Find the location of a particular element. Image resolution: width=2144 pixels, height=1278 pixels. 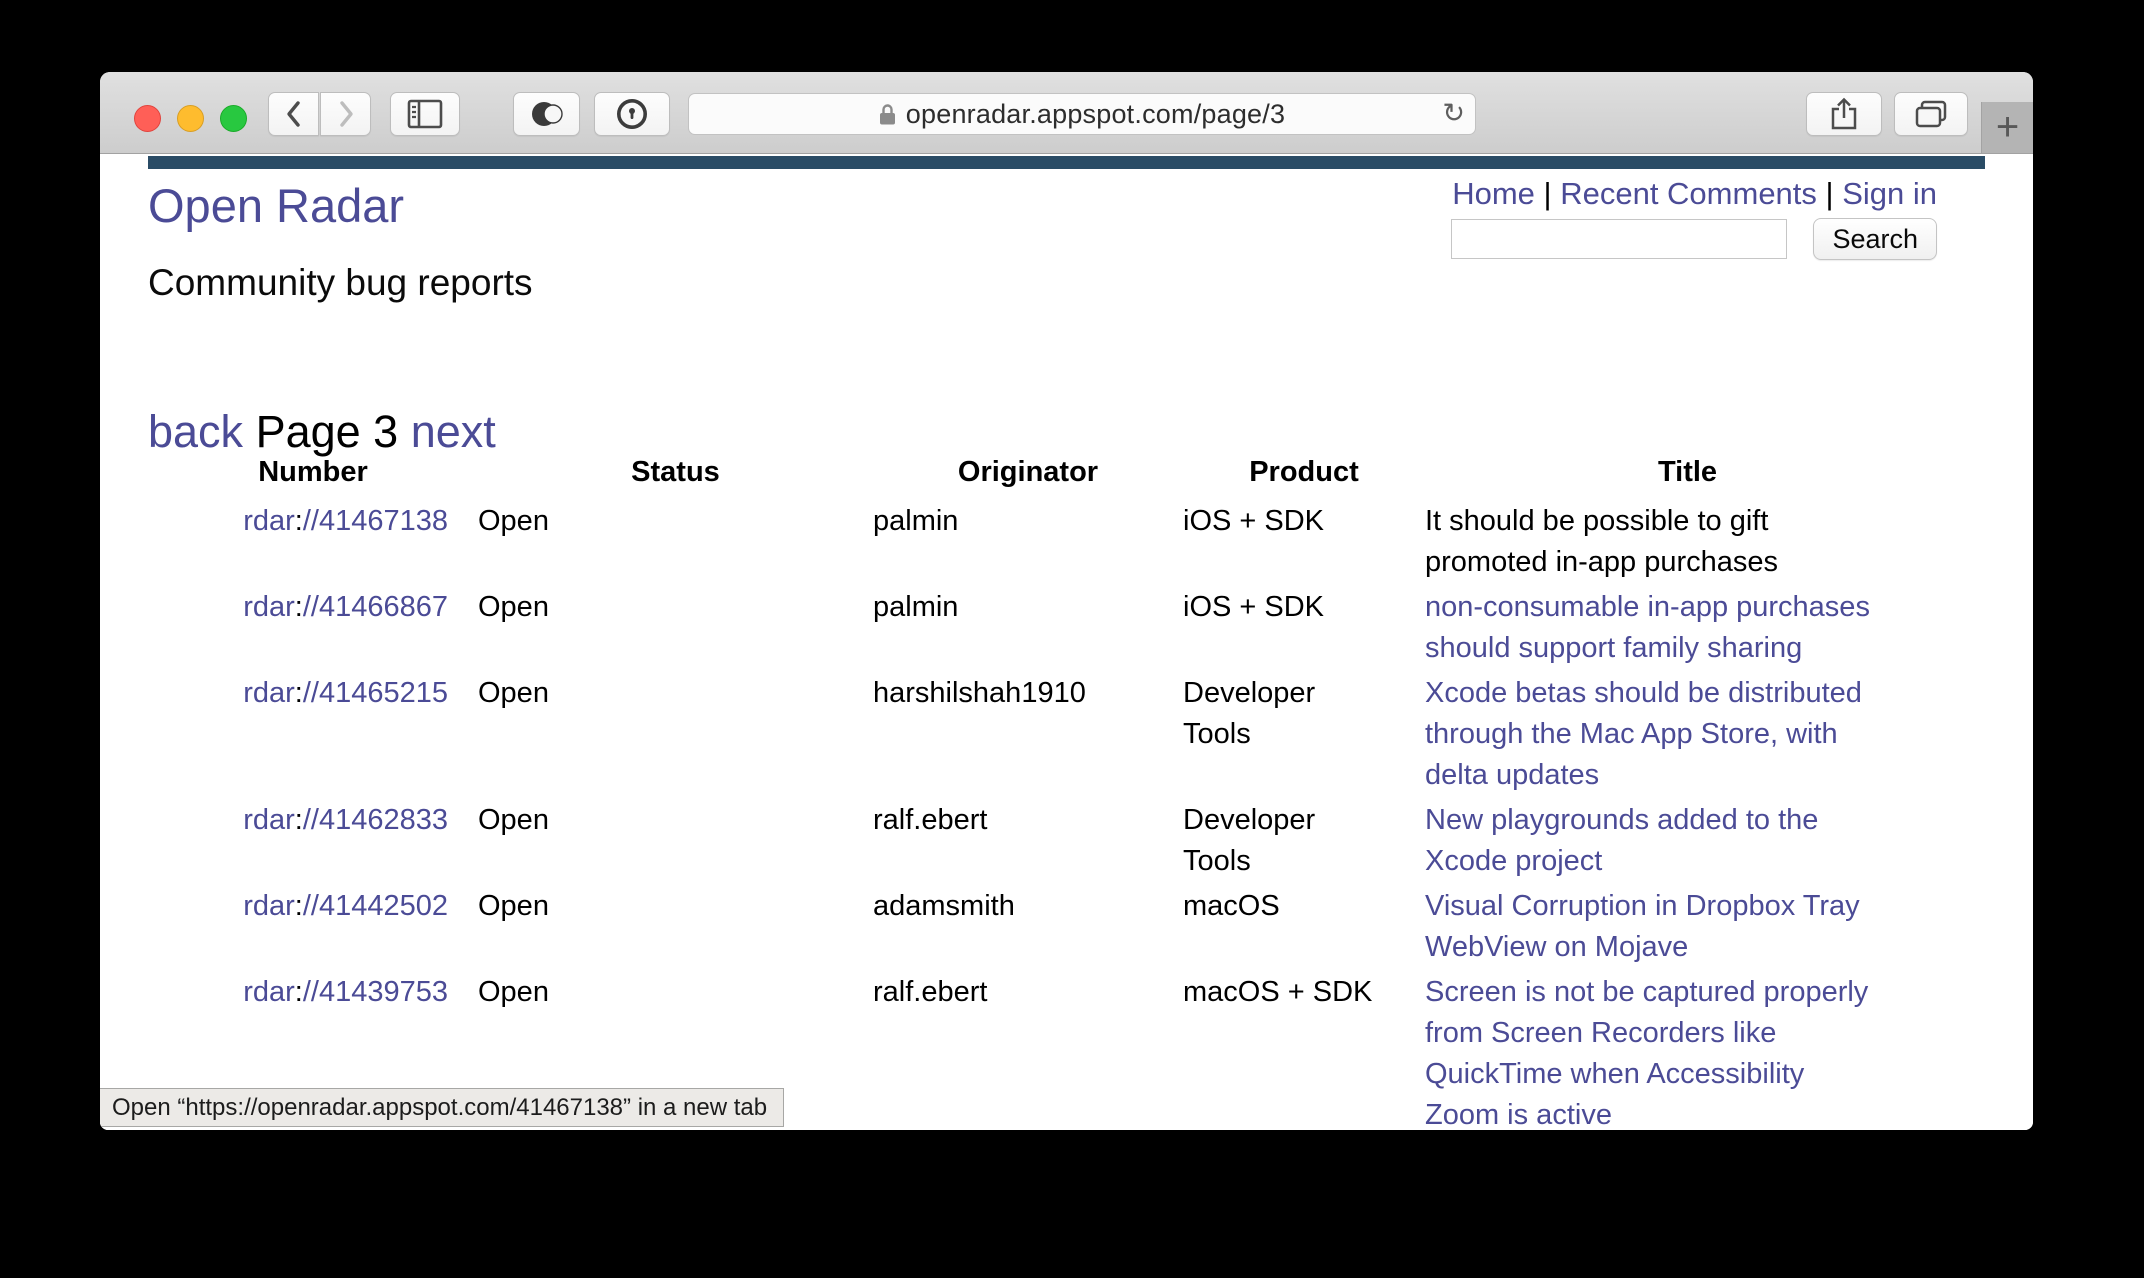

site-tagline: Community bug reports is located at coordinates (340, 282).